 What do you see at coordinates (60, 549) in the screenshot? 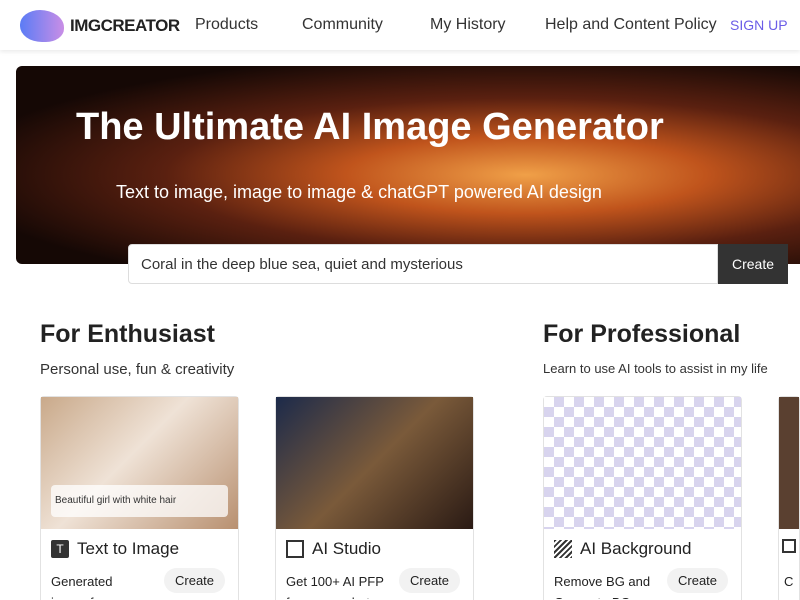
I see `text-icon: T` at bounding box center [60, 549].